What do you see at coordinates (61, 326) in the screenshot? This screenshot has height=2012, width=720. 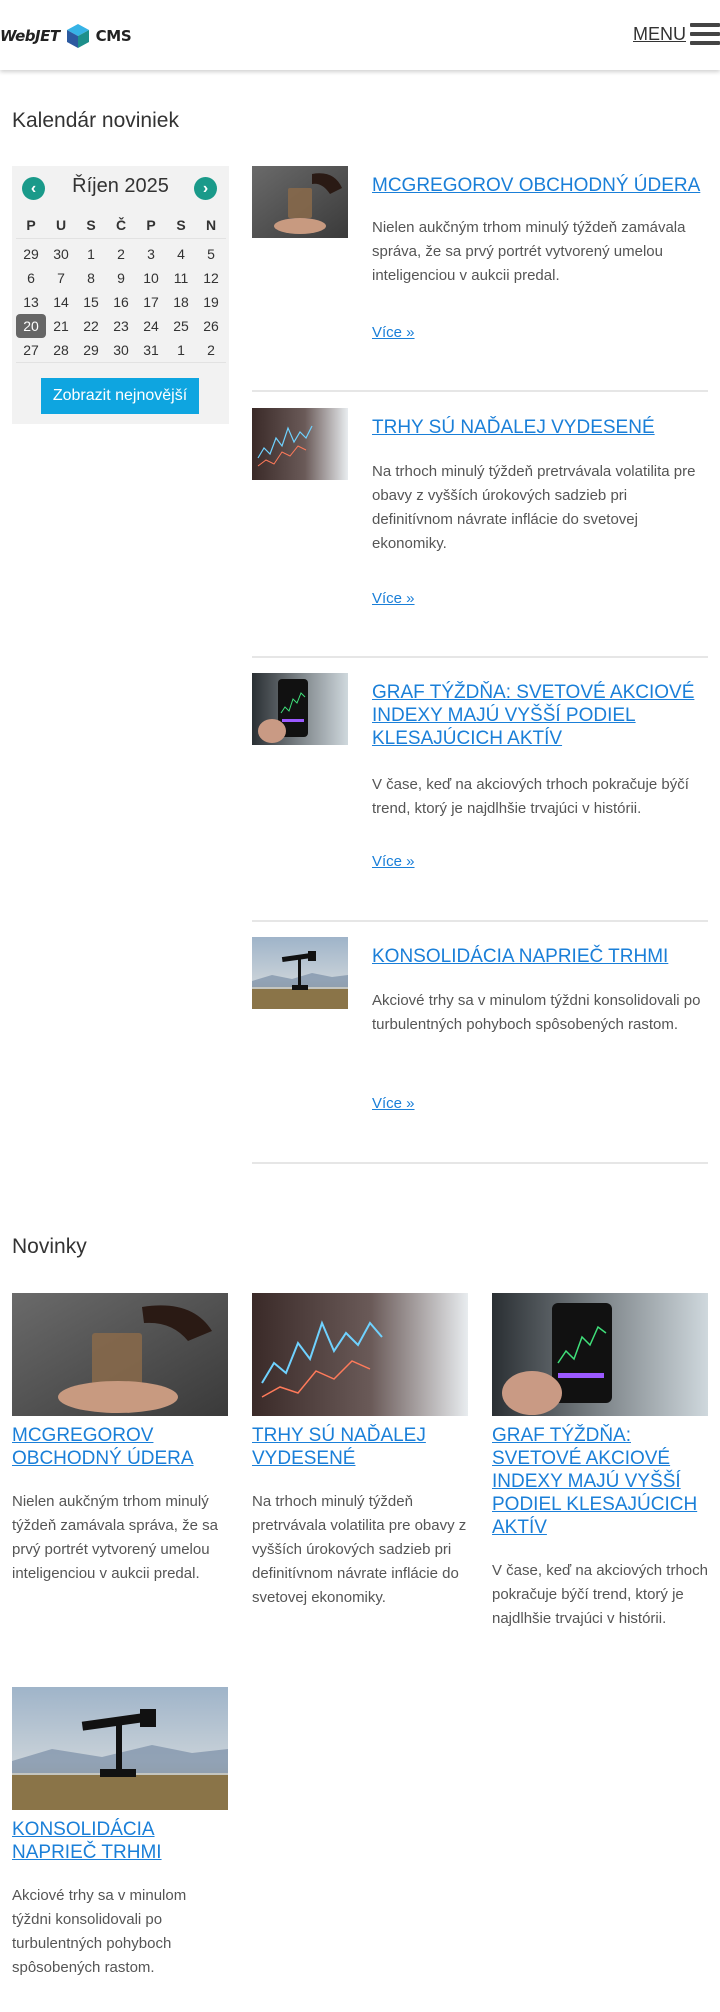 I see `calendar-day: 21` at bounding box center [61, 326].